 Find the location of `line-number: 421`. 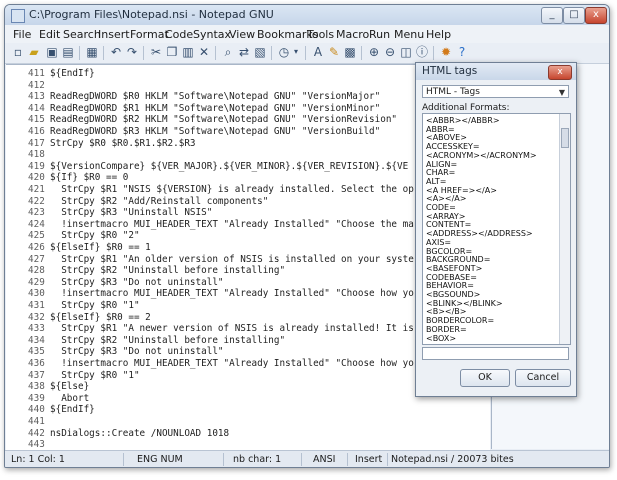

line-number: 421 is located at coordinates (36, 189).